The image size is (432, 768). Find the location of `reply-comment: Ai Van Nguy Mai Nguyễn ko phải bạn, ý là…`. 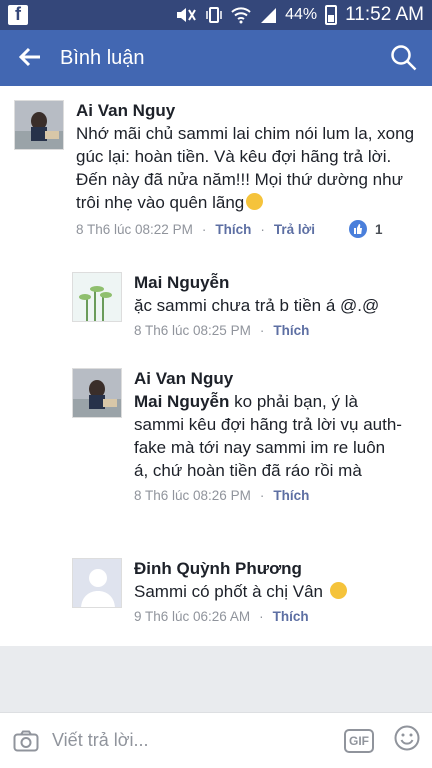

reply-comment: Ai Van Nguy Mai Nguyễn ko phải bạn, ý là… is located at coordinates (245, 435).